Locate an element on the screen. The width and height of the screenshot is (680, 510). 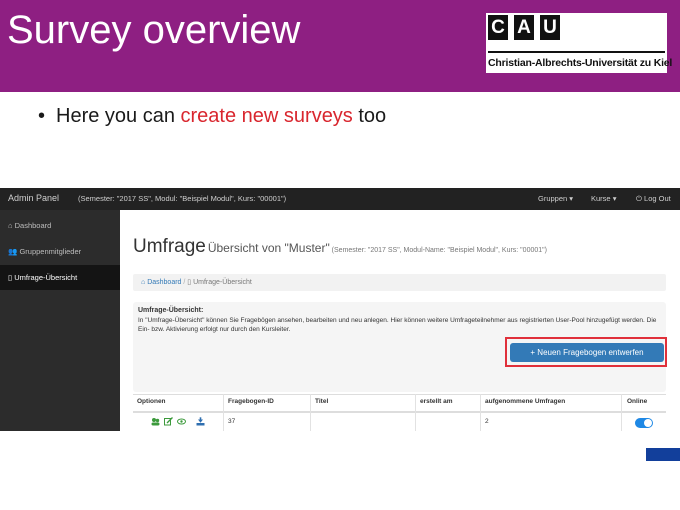
power-icon: ⏻ is located at coordinates (639, 198).